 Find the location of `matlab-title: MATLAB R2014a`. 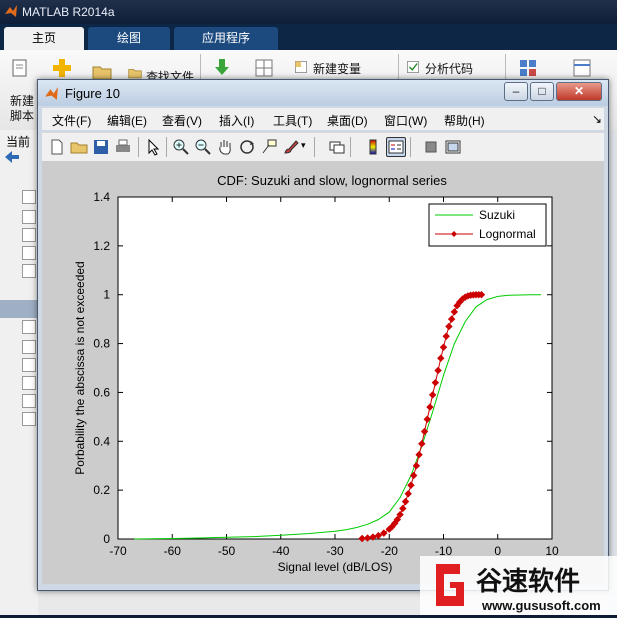

matlab-title: MATLAB R2014a is located at coordinates (68, 12).